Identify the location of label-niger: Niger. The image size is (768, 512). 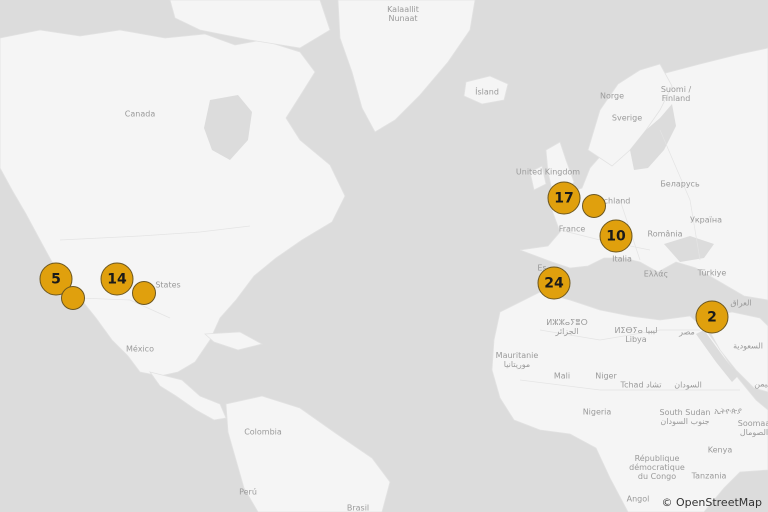
(606, 376).